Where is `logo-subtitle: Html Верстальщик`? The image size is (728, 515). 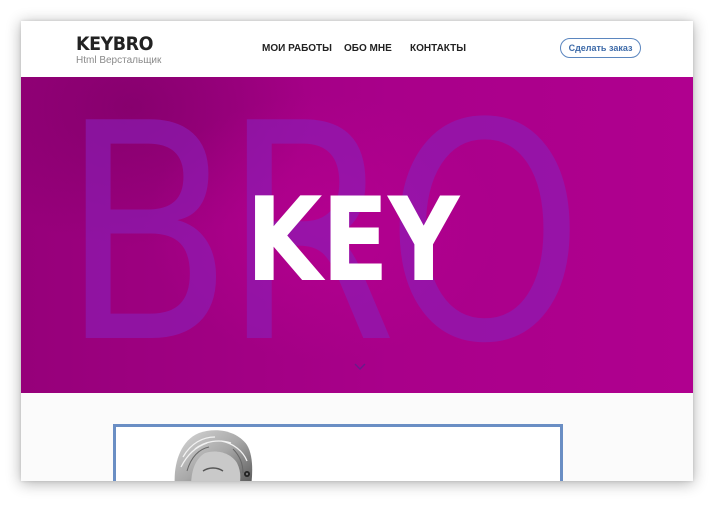 logo-subtitle: Html Верстальщик is located at coordinates (119, 60).